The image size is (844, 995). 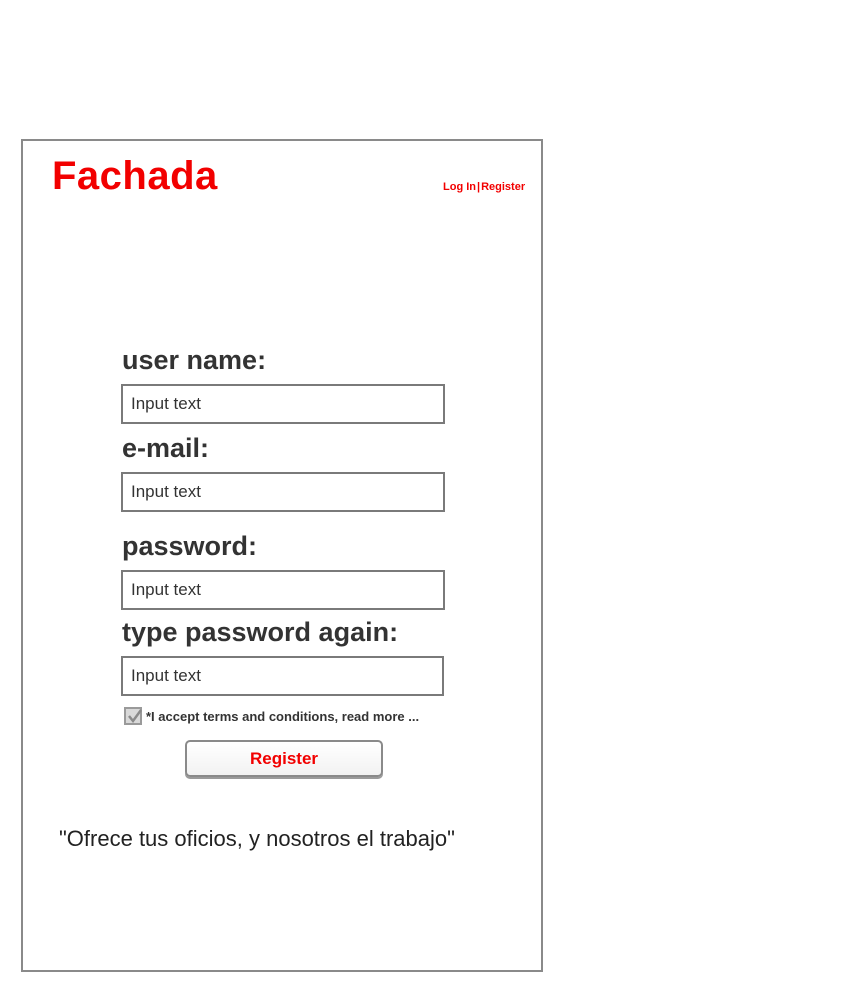 I want to click on password-label: password:, so click(x=190, y=546).